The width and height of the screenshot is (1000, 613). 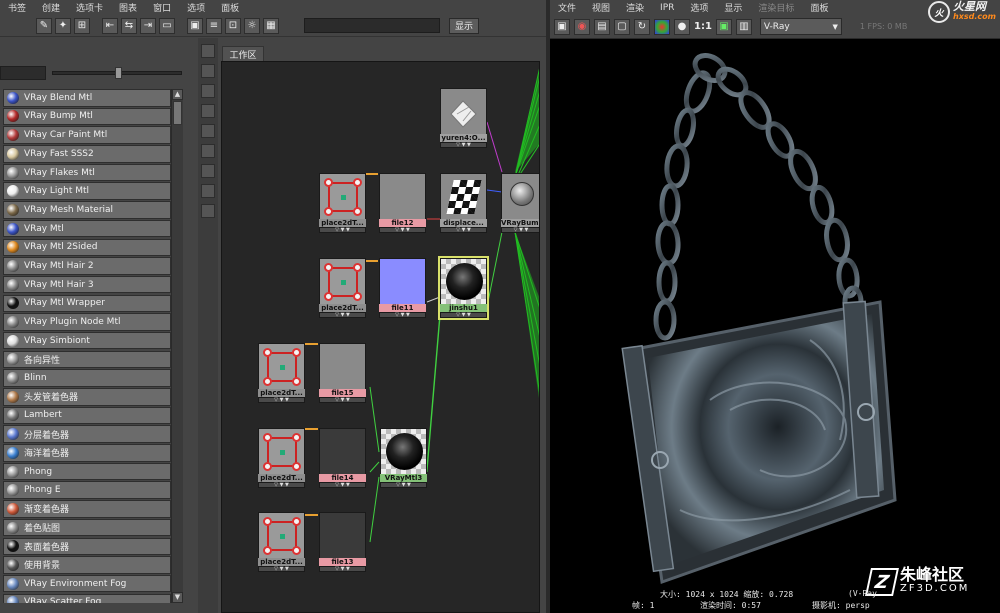 What do you see at coordinates (87, 135) in the screenshot?
I see `shader-list-item: VRay Car Paint Mtl` at bounding box center [87, 135].